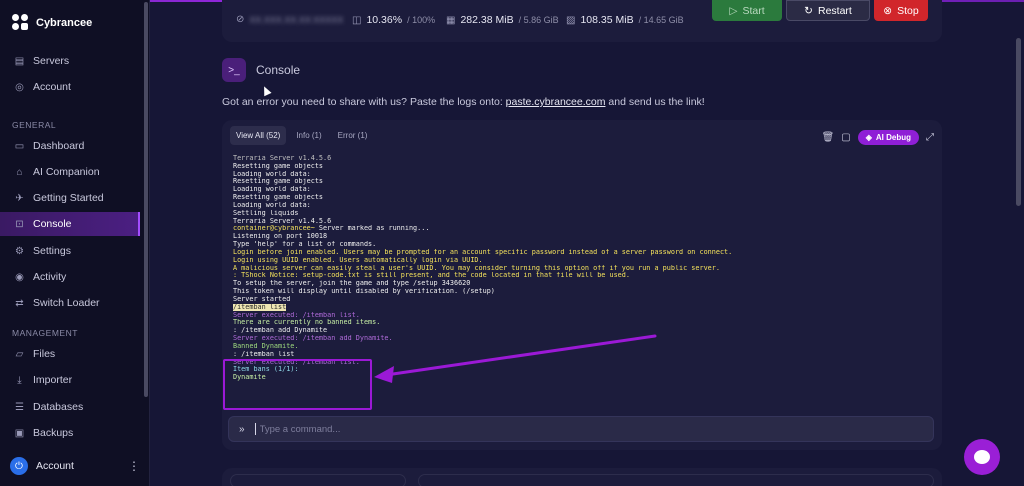 The height and width of the screenshot is (486, 1024). I want to click on brand: Cybrancee, so click(52, 23).